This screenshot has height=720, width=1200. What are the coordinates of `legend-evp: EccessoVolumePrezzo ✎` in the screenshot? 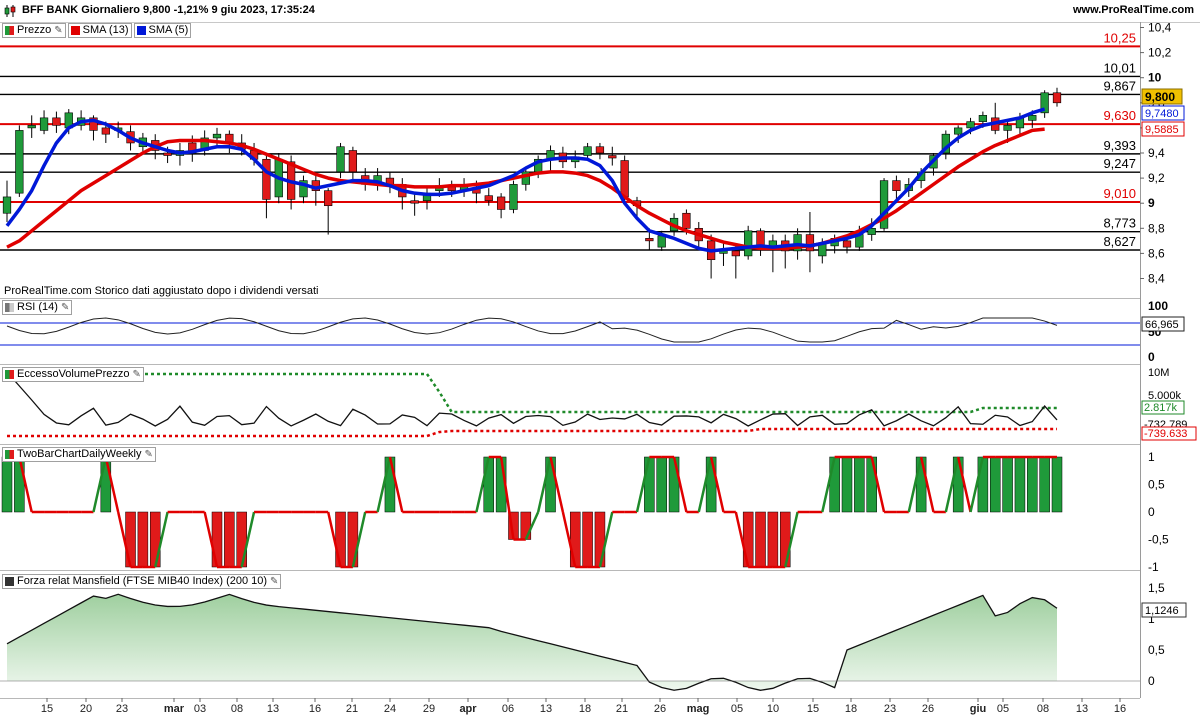 It's located at (73, 374).